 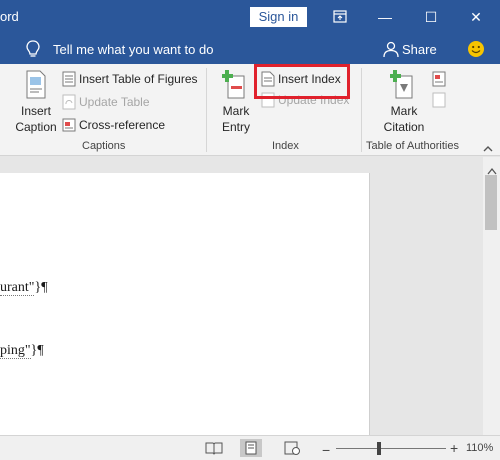 I want to click on index-entry-field: urant"}¶, so click(x=24, y=288).